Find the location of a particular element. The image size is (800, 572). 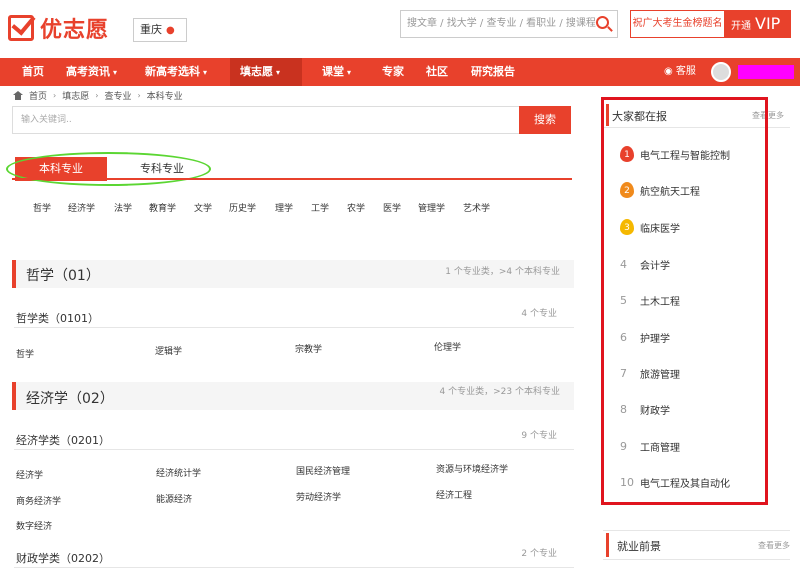

discipline-filter: 理学 is located at coordinates (284, 207).